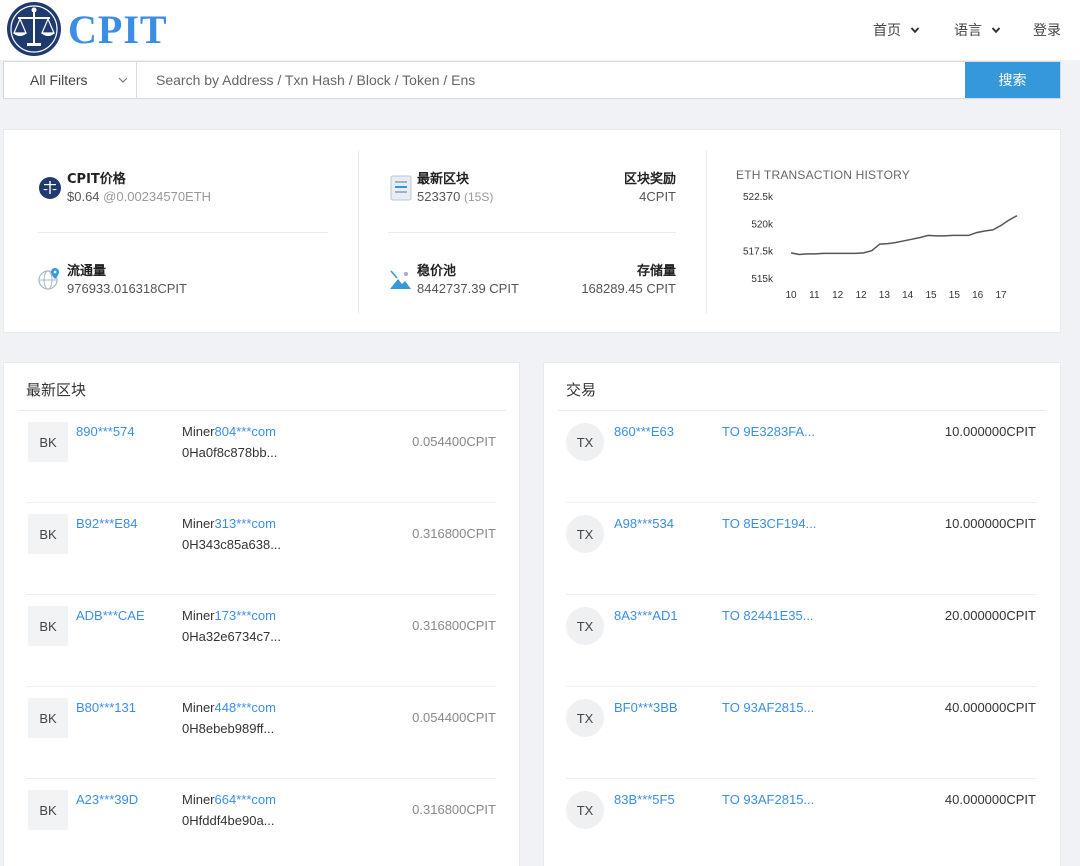 Image resolution: width=1080 pixels, height=866 pixels. What do you see at coordinates (48, 279) in the screenshot?
I see `globe-pin-icon` at bounding box center [48, 279].